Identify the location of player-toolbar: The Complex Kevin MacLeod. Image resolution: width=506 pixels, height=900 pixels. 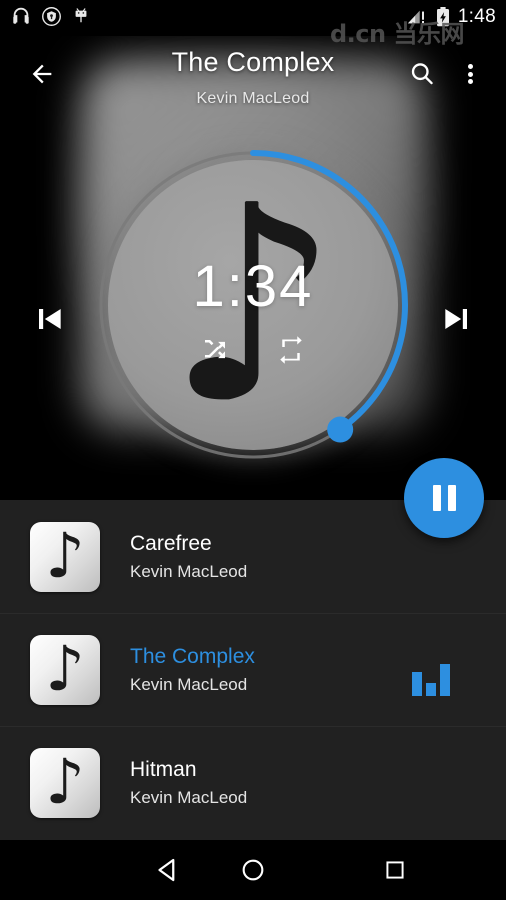
(253, 82).